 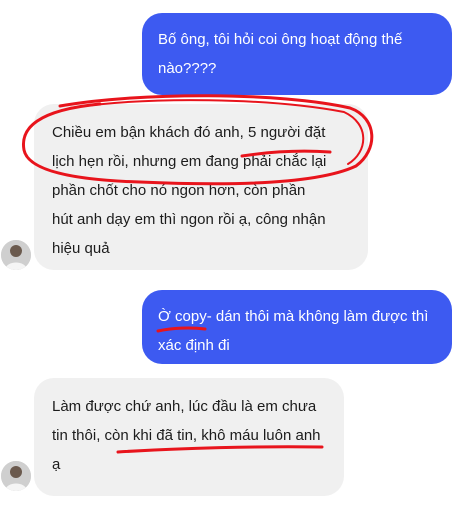 What do you see at coordinates (187, 68) in the screenshot?
I see `message-line: nào????` at bounding box center [187, 68].